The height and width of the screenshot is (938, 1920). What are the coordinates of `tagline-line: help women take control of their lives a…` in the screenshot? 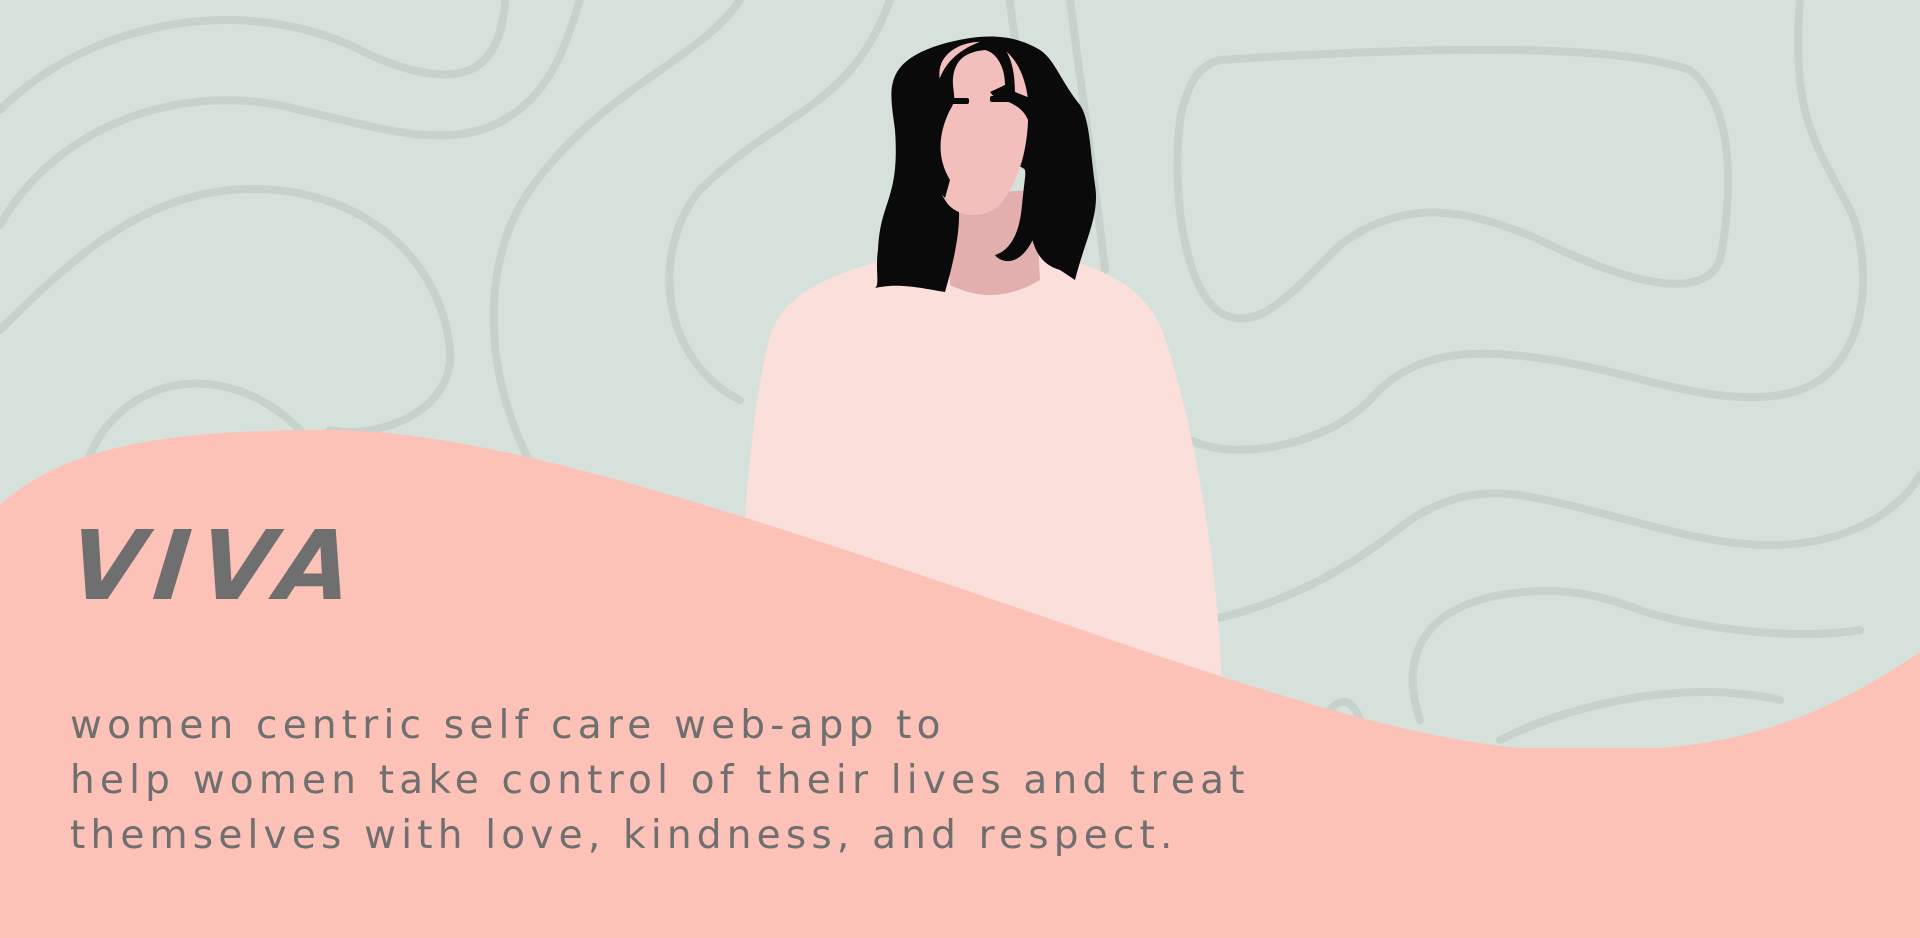 It's located at (660, 780).